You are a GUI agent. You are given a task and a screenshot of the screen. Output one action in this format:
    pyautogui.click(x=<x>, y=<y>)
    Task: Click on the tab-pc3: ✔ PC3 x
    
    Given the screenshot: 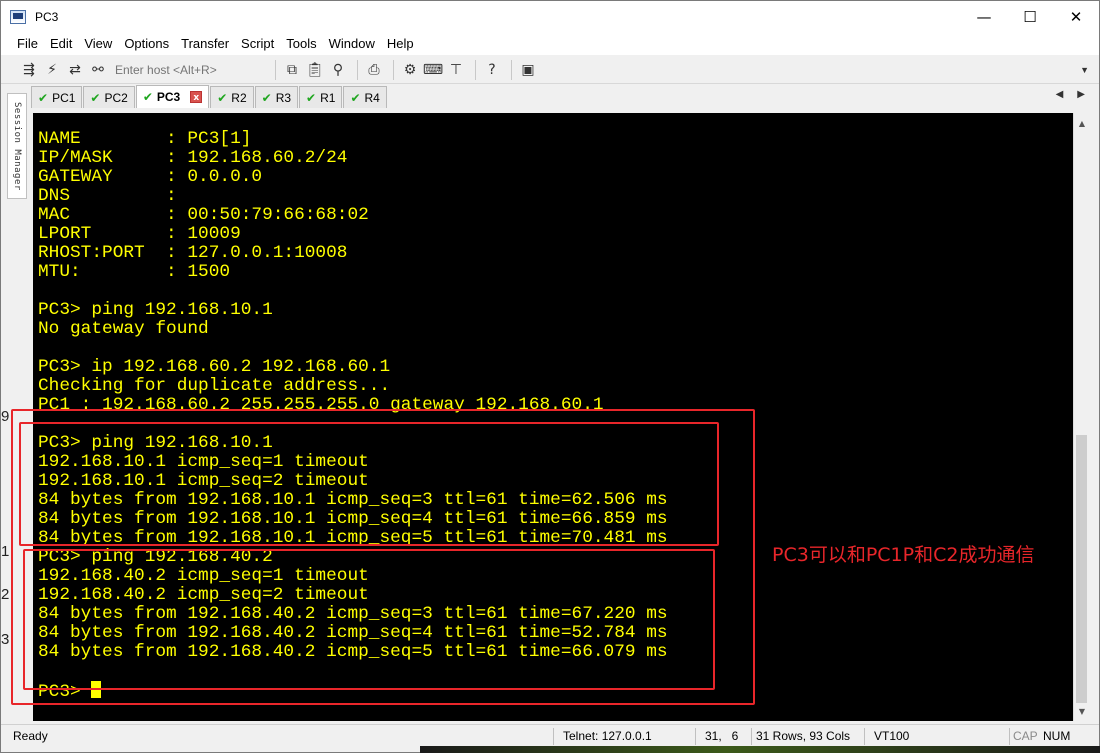 What is the action you would take?
    pyautogui.click(x=172, y=96)
    